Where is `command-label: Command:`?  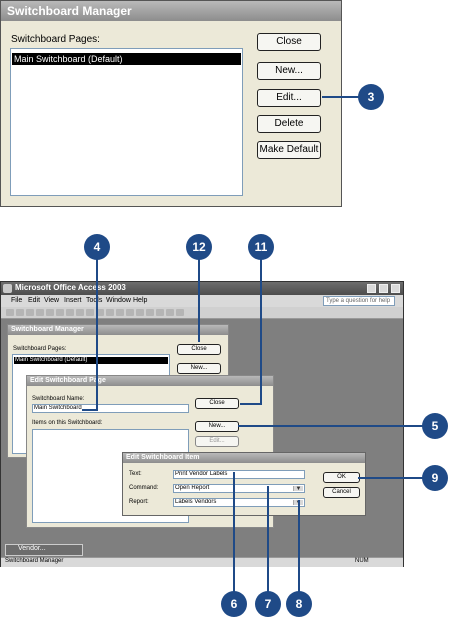
command-label: Command: is located at coordinates (144, 488).